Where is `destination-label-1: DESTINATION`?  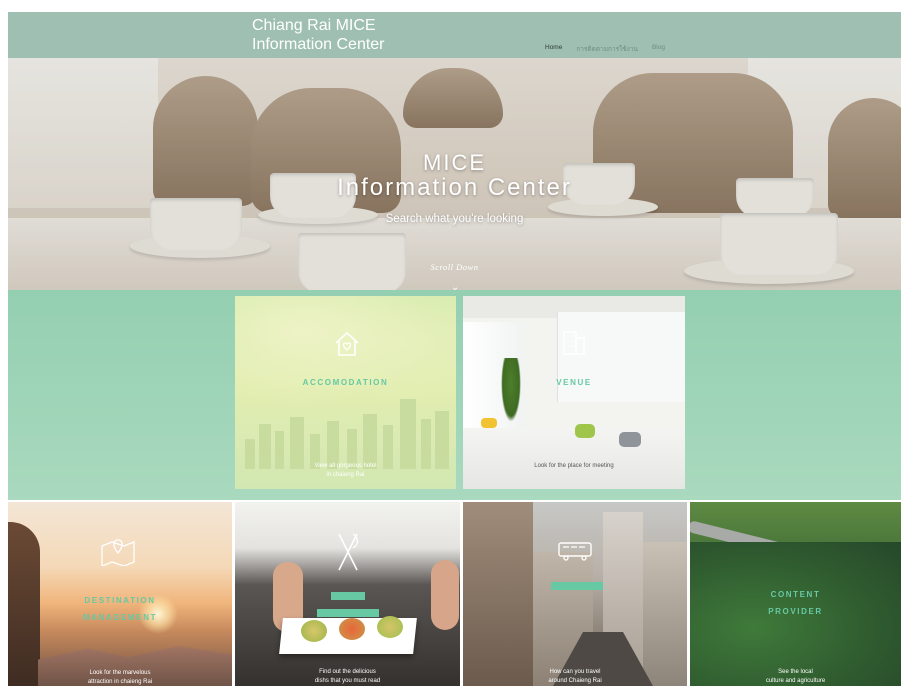 destination-label-1: DESTINATION is located at coordinates (120, 600).